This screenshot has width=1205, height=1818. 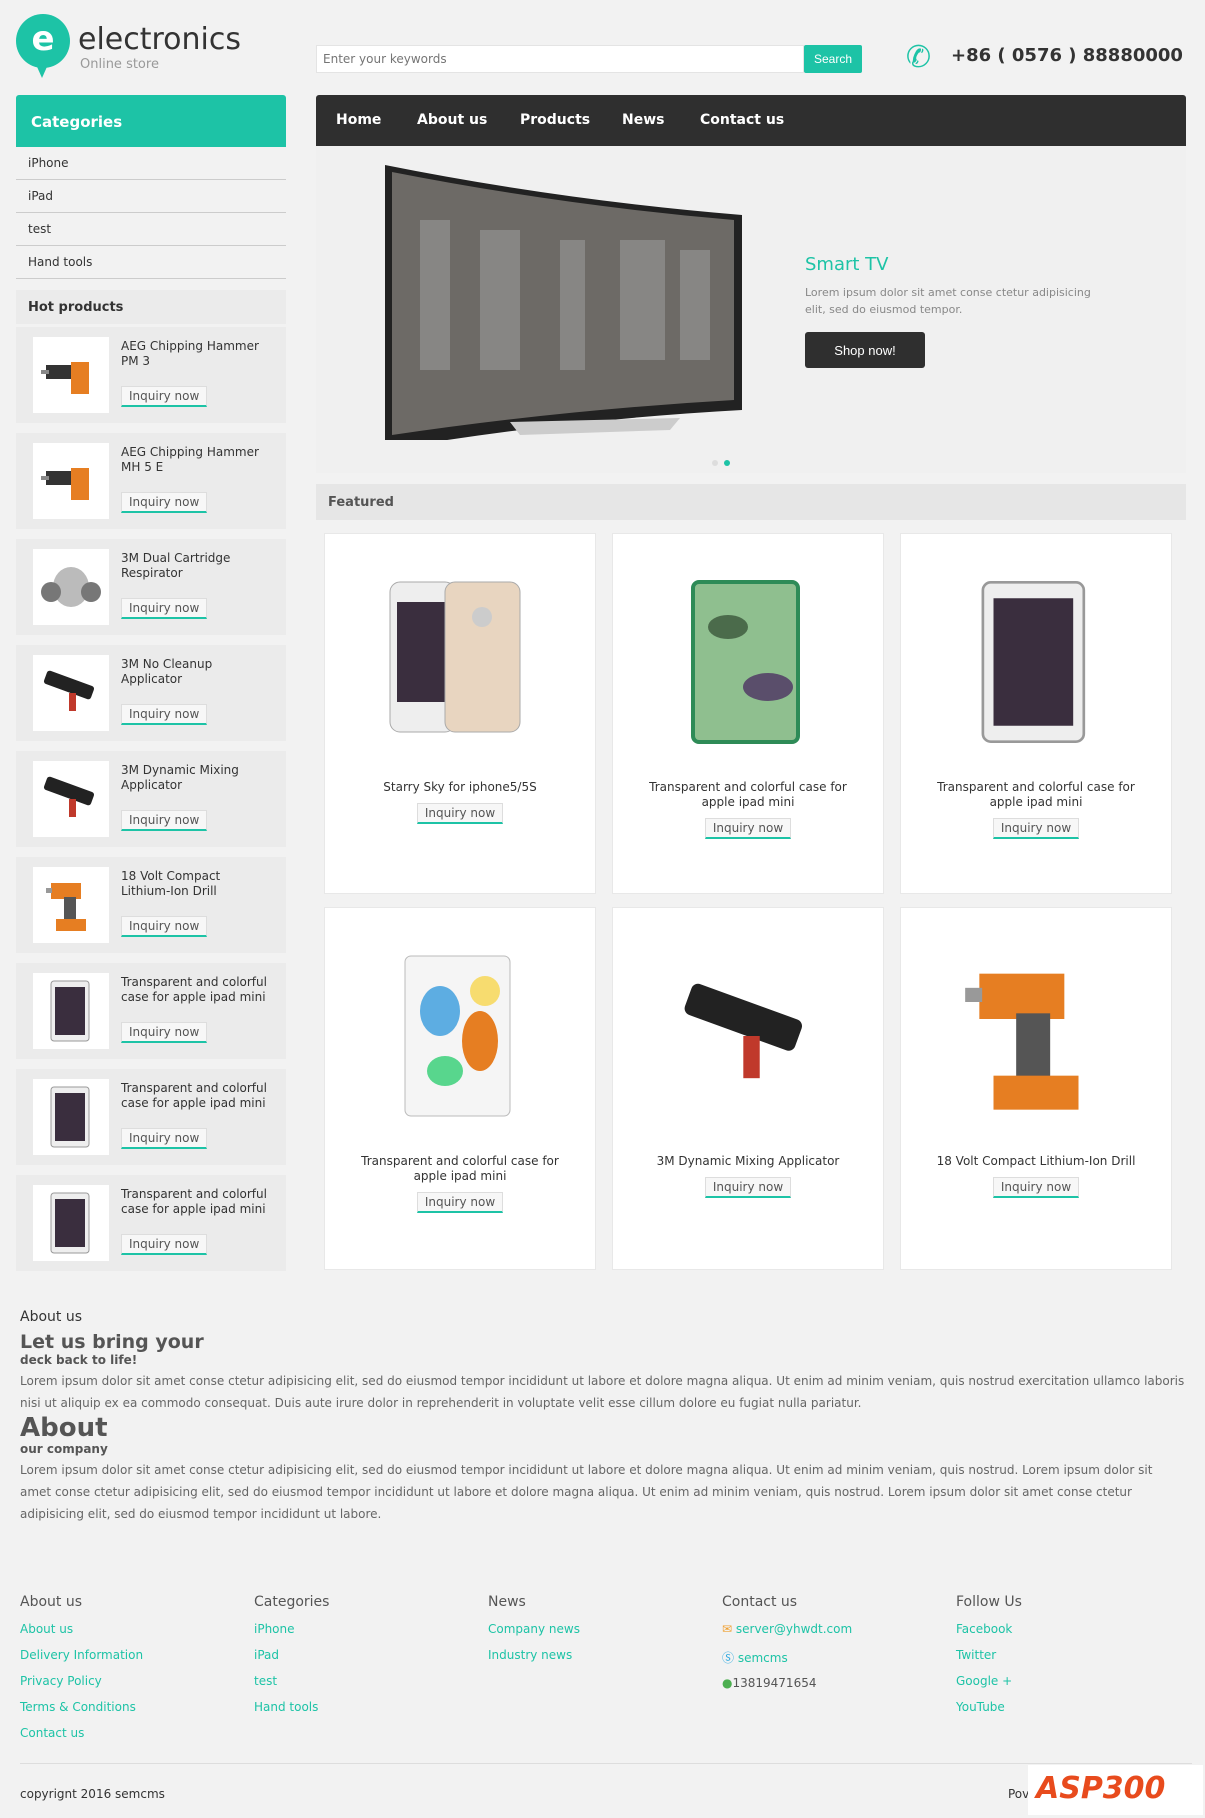 What do you see at coordinates (196, 460) in the screenshot?
I see `hot-product-name: AEG Chipping Hammer MH 5 E` at bounding box center [196, 460].